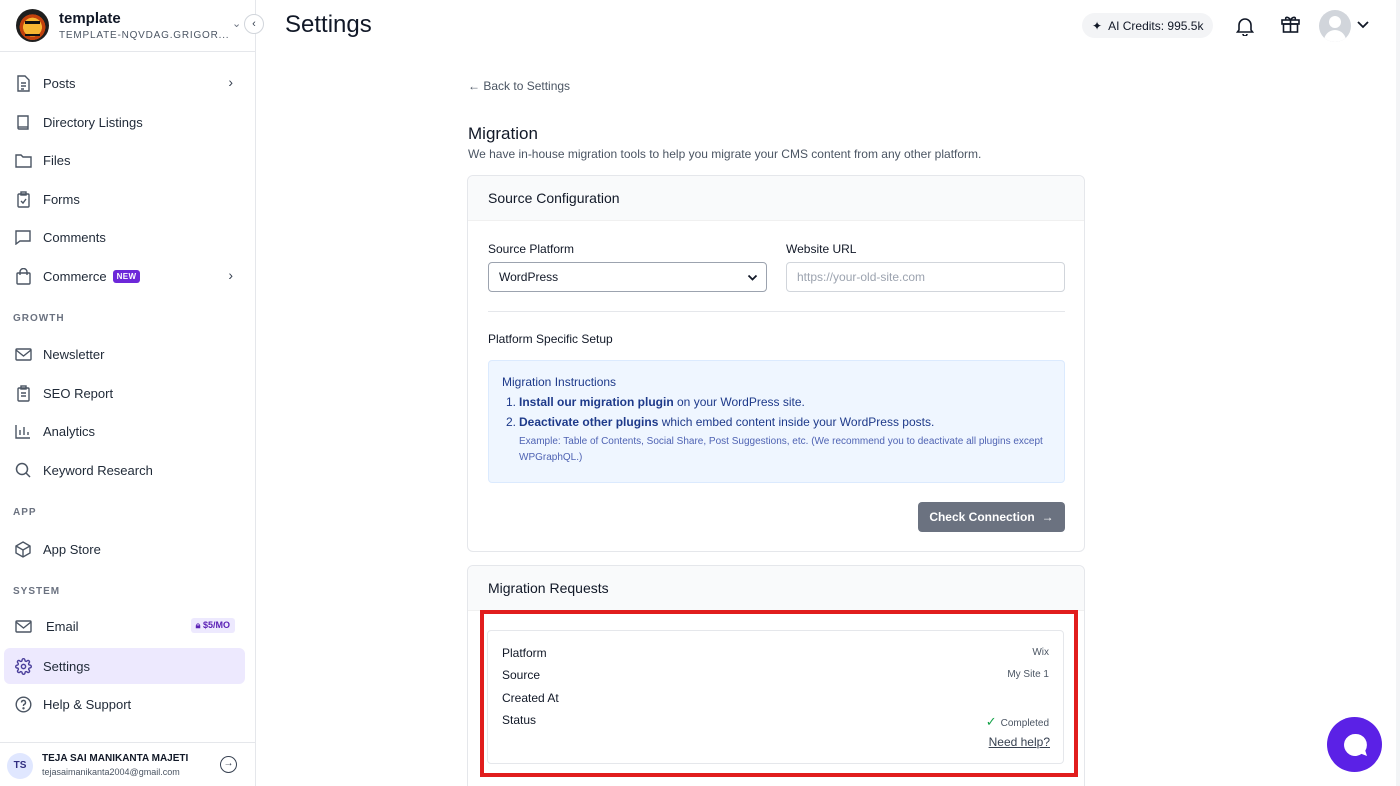 The image size is (1400, 786). Describe the element at coordinates (39, 318) in the screenshot. I see `section-label-growth: GROWTH` at that location.